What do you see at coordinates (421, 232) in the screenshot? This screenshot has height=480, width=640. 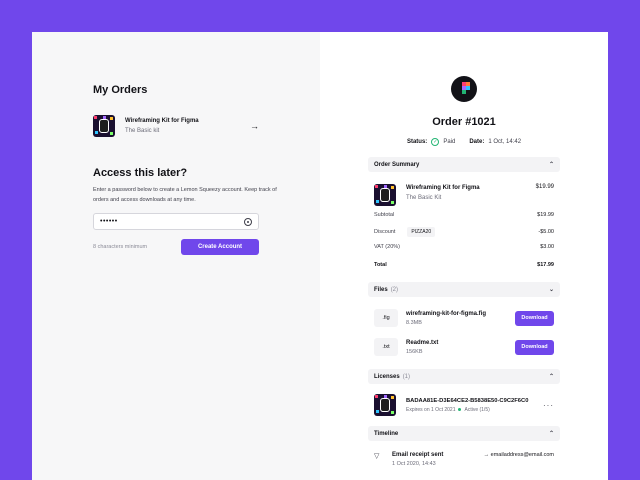 I see `discount-code-badge: PIZZA20` at bounding box center [421, 232].